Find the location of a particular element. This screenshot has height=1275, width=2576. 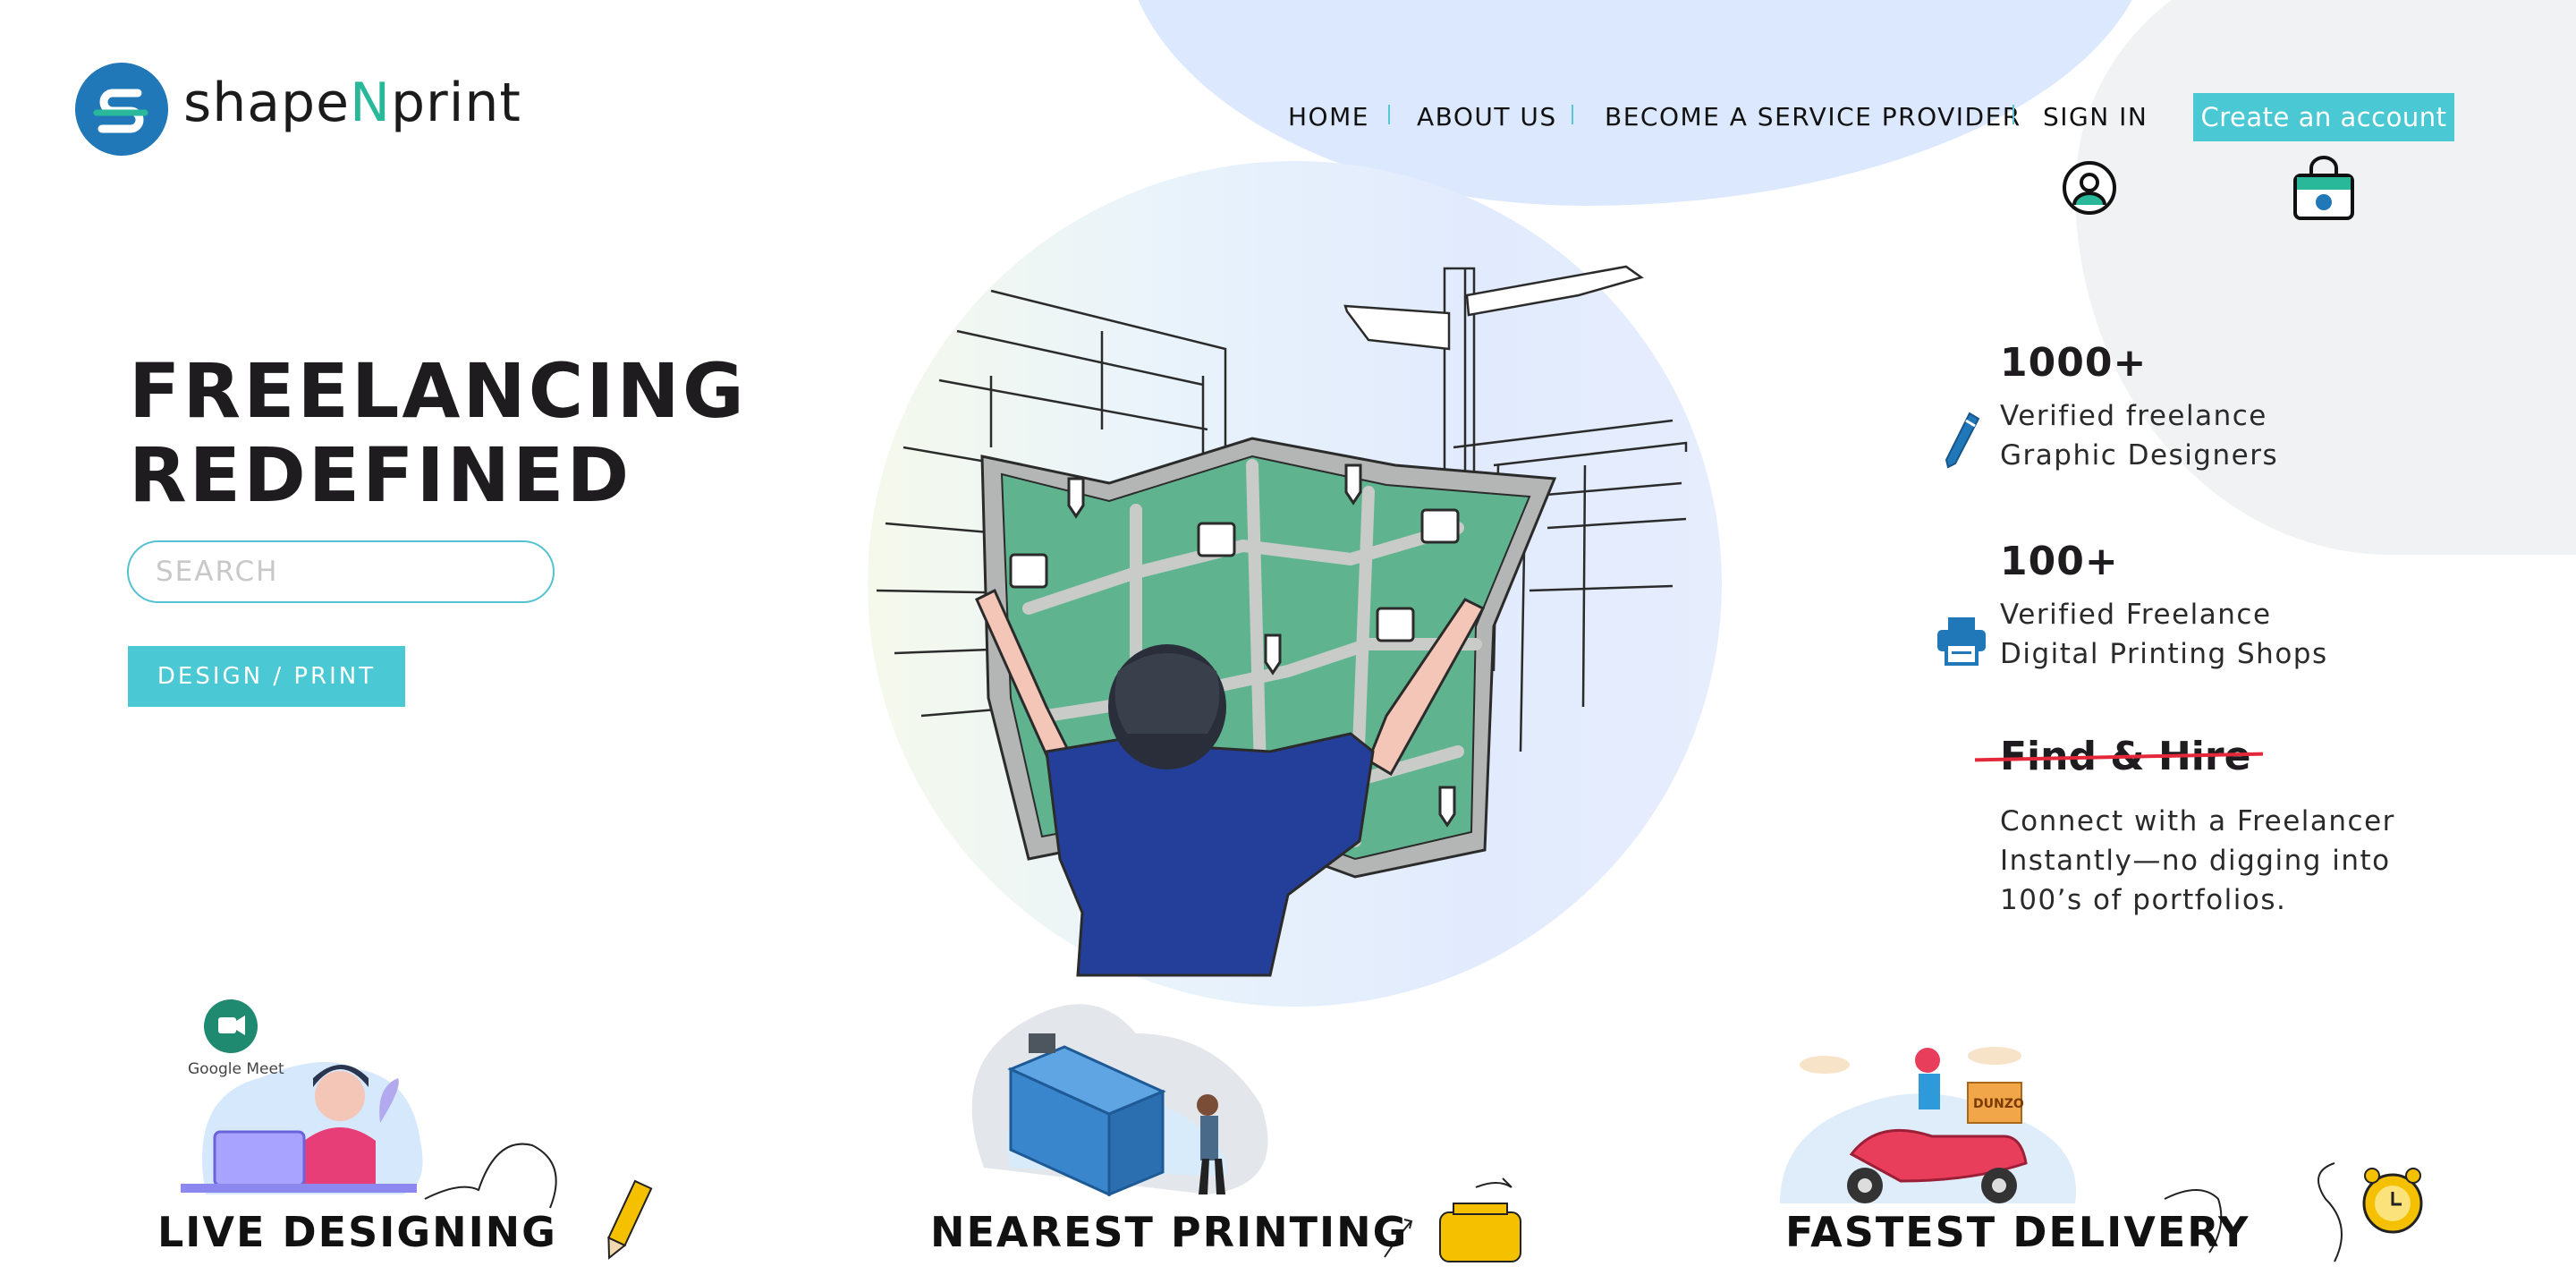

google-meet-label: Google Meet is located at coordinates (236, 1069).